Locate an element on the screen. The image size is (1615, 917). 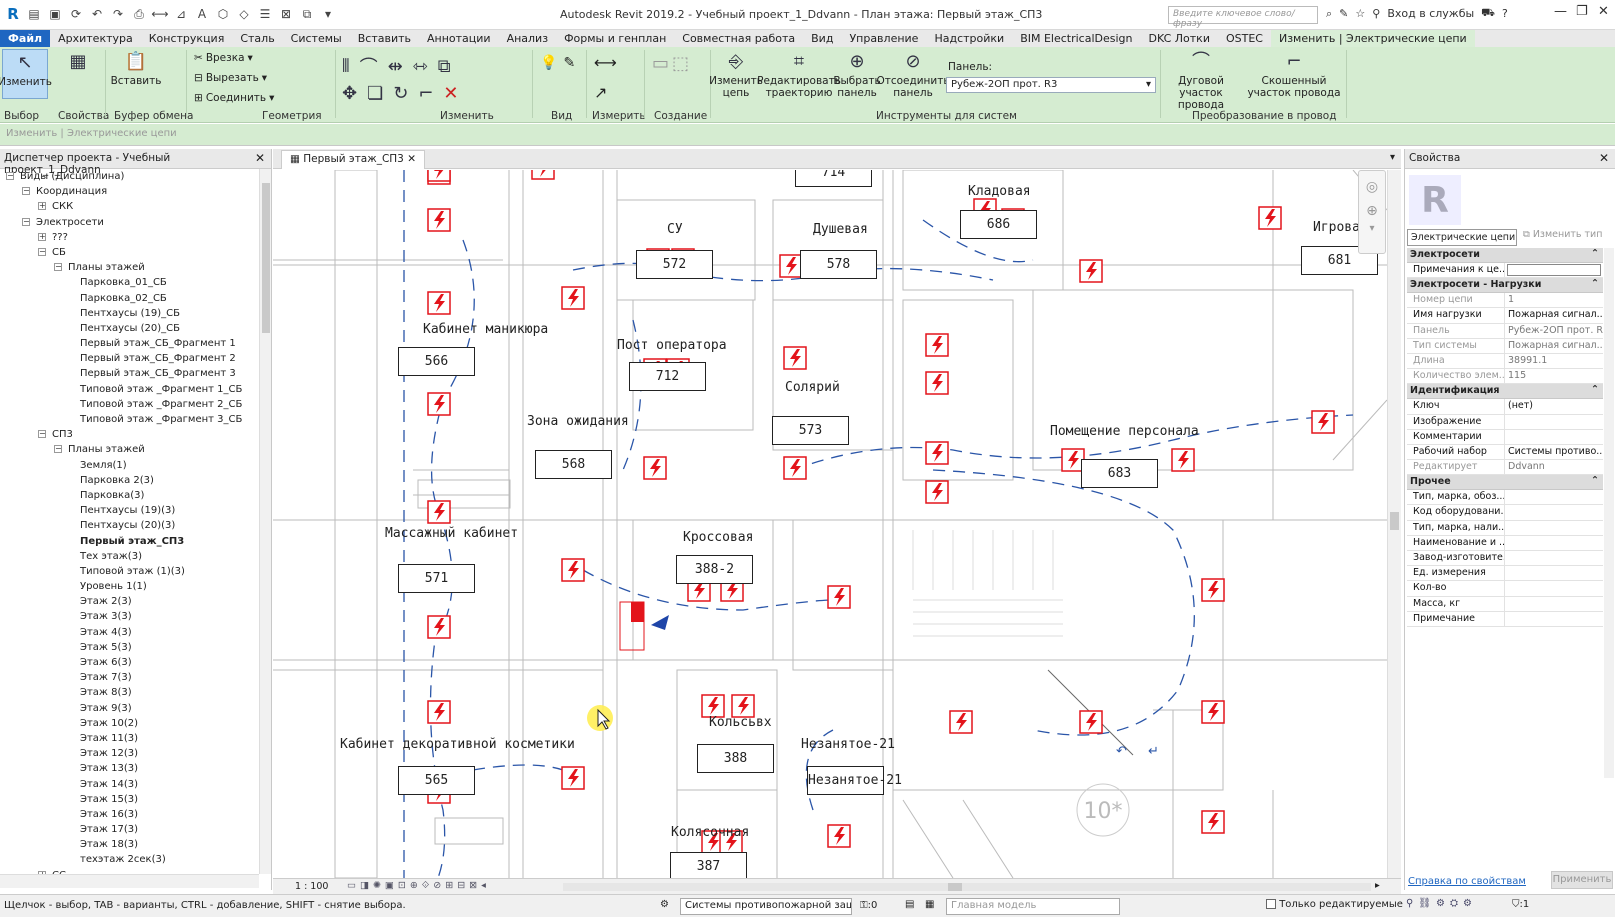
selection-options-icons: ⚲⛓⚙⛭⚙ is located at coordinates (1441, 903).